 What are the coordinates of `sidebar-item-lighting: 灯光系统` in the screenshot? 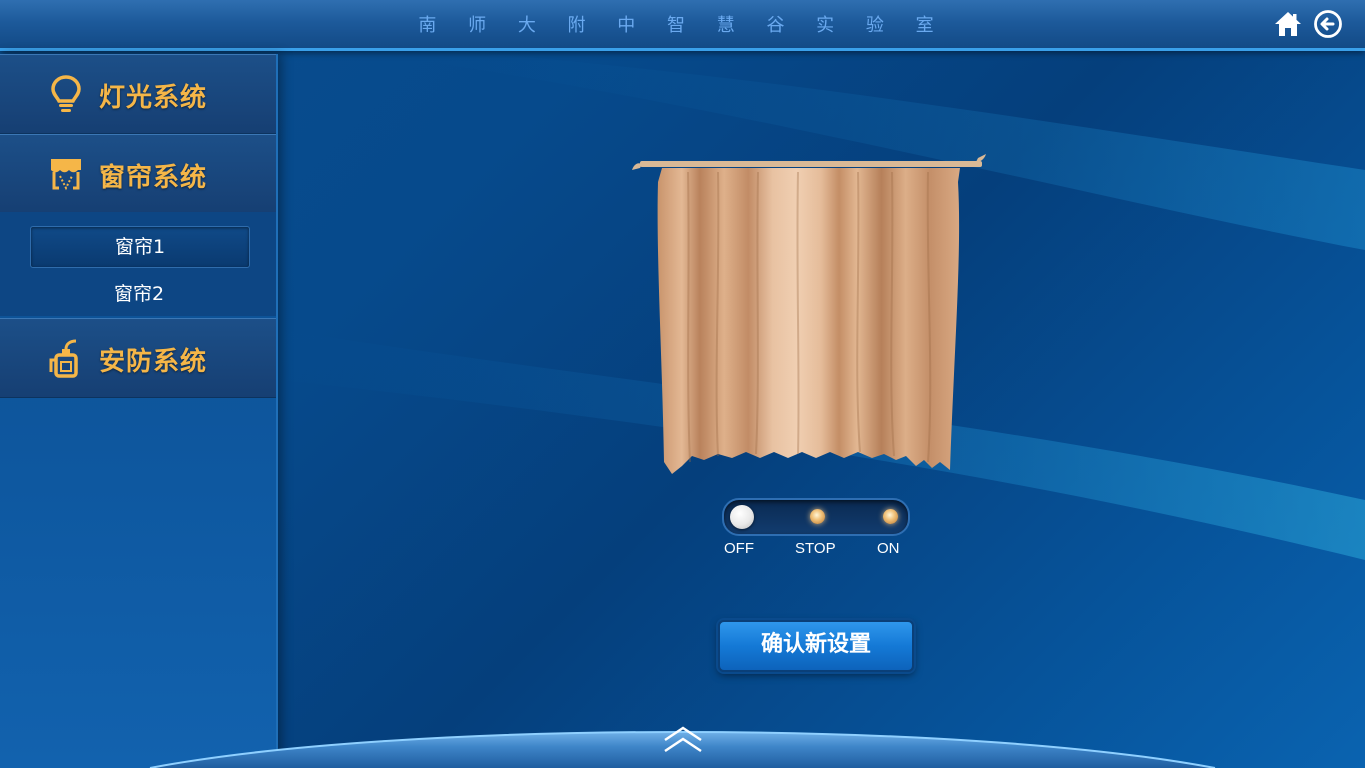 It's located at (138, 94).